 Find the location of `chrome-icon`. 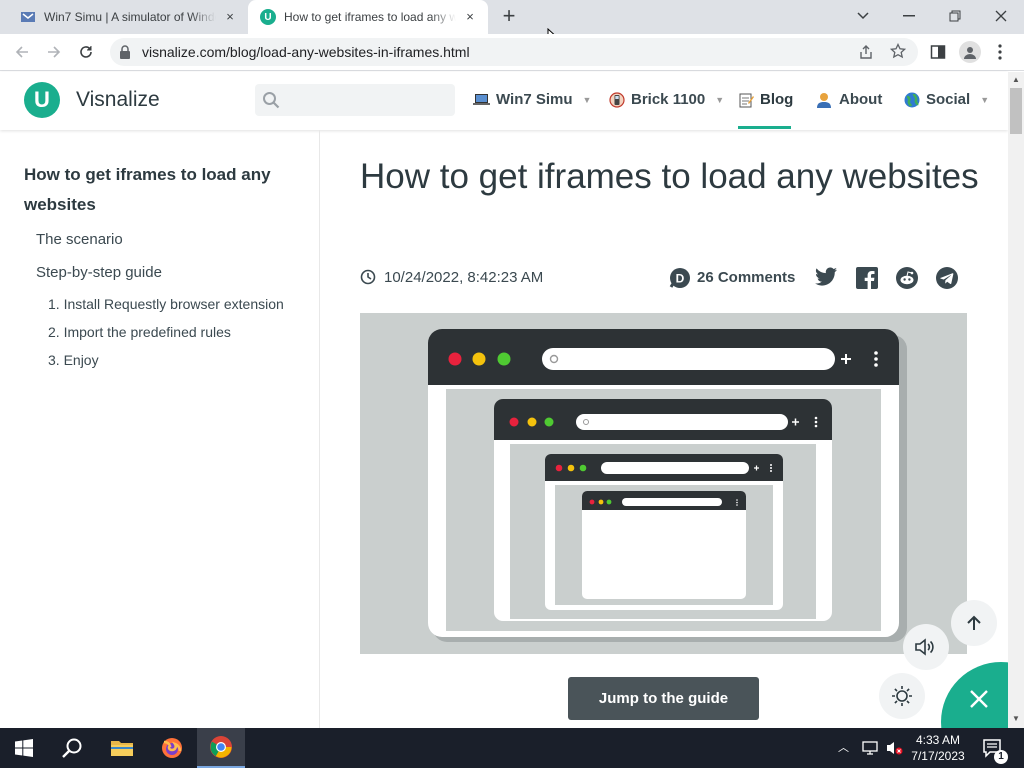

chrome-icon is located at coordinates (221, 747).